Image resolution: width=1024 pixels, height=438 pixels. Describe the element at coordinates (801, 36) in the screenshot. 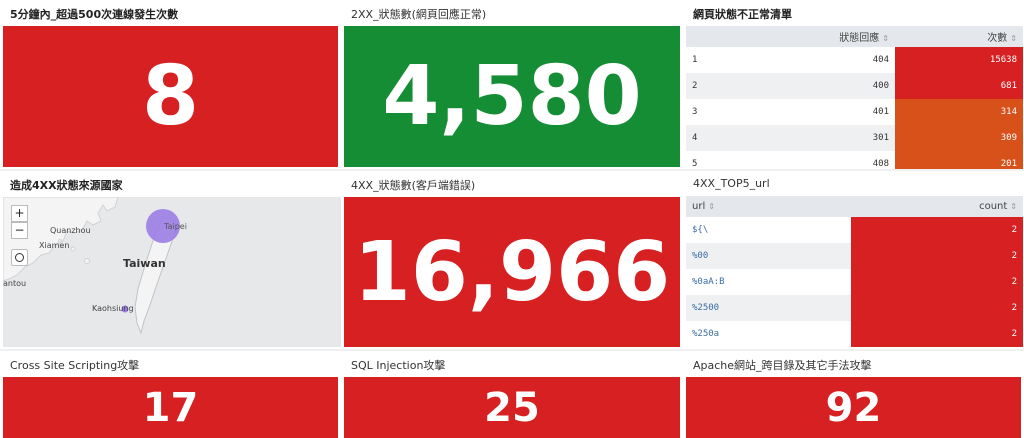

I see `column-header-status: 狀態回應 ⇕` at that location.